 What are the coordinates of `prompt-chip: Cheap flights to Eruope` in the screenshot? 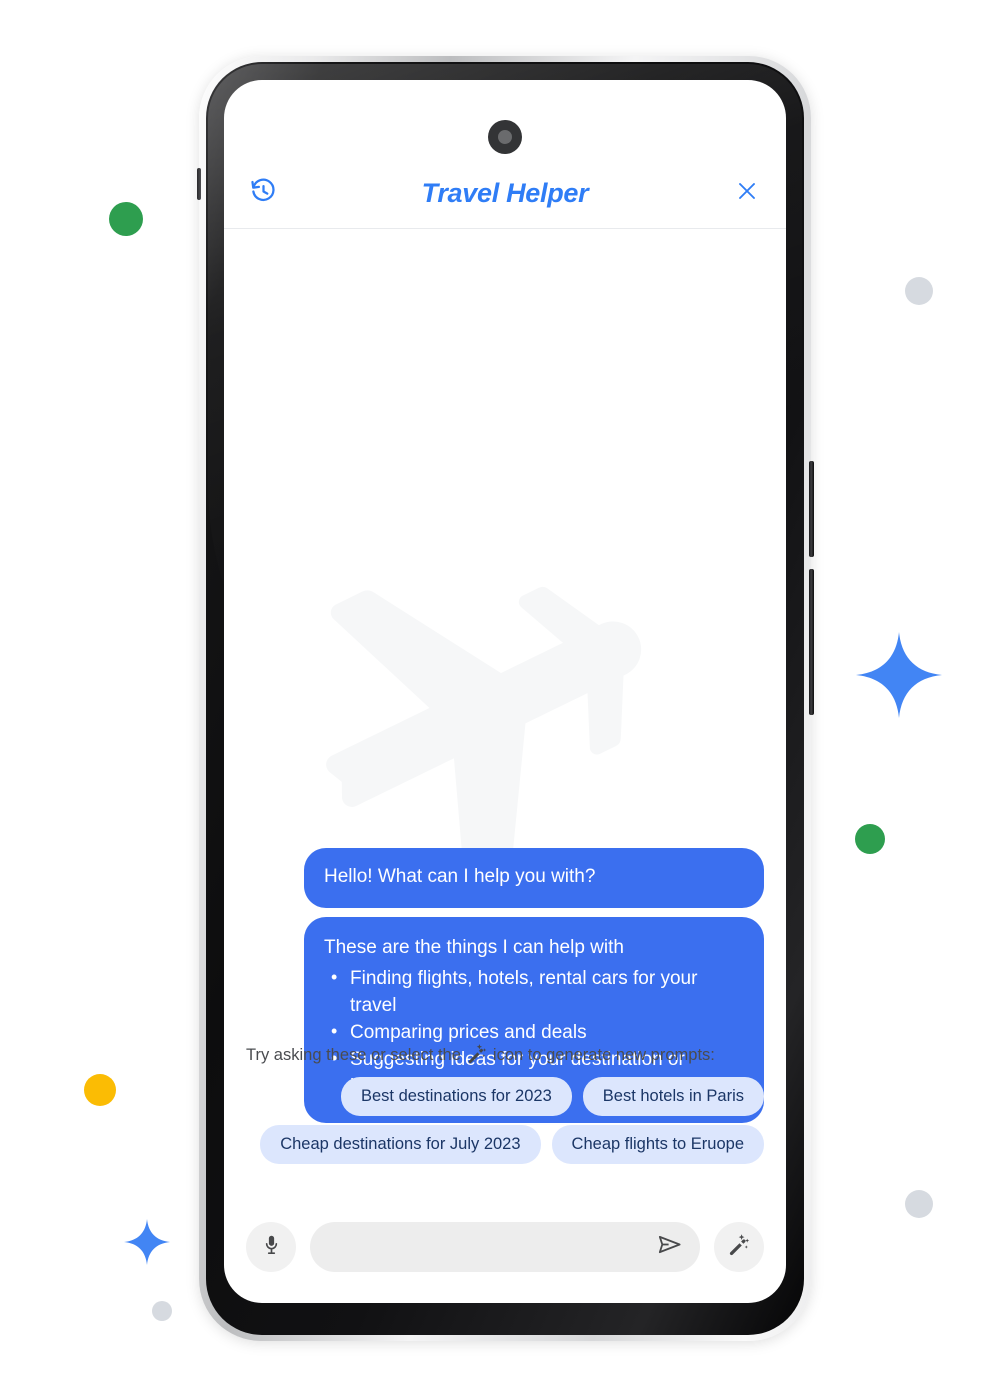 It's located at (657, 1144).